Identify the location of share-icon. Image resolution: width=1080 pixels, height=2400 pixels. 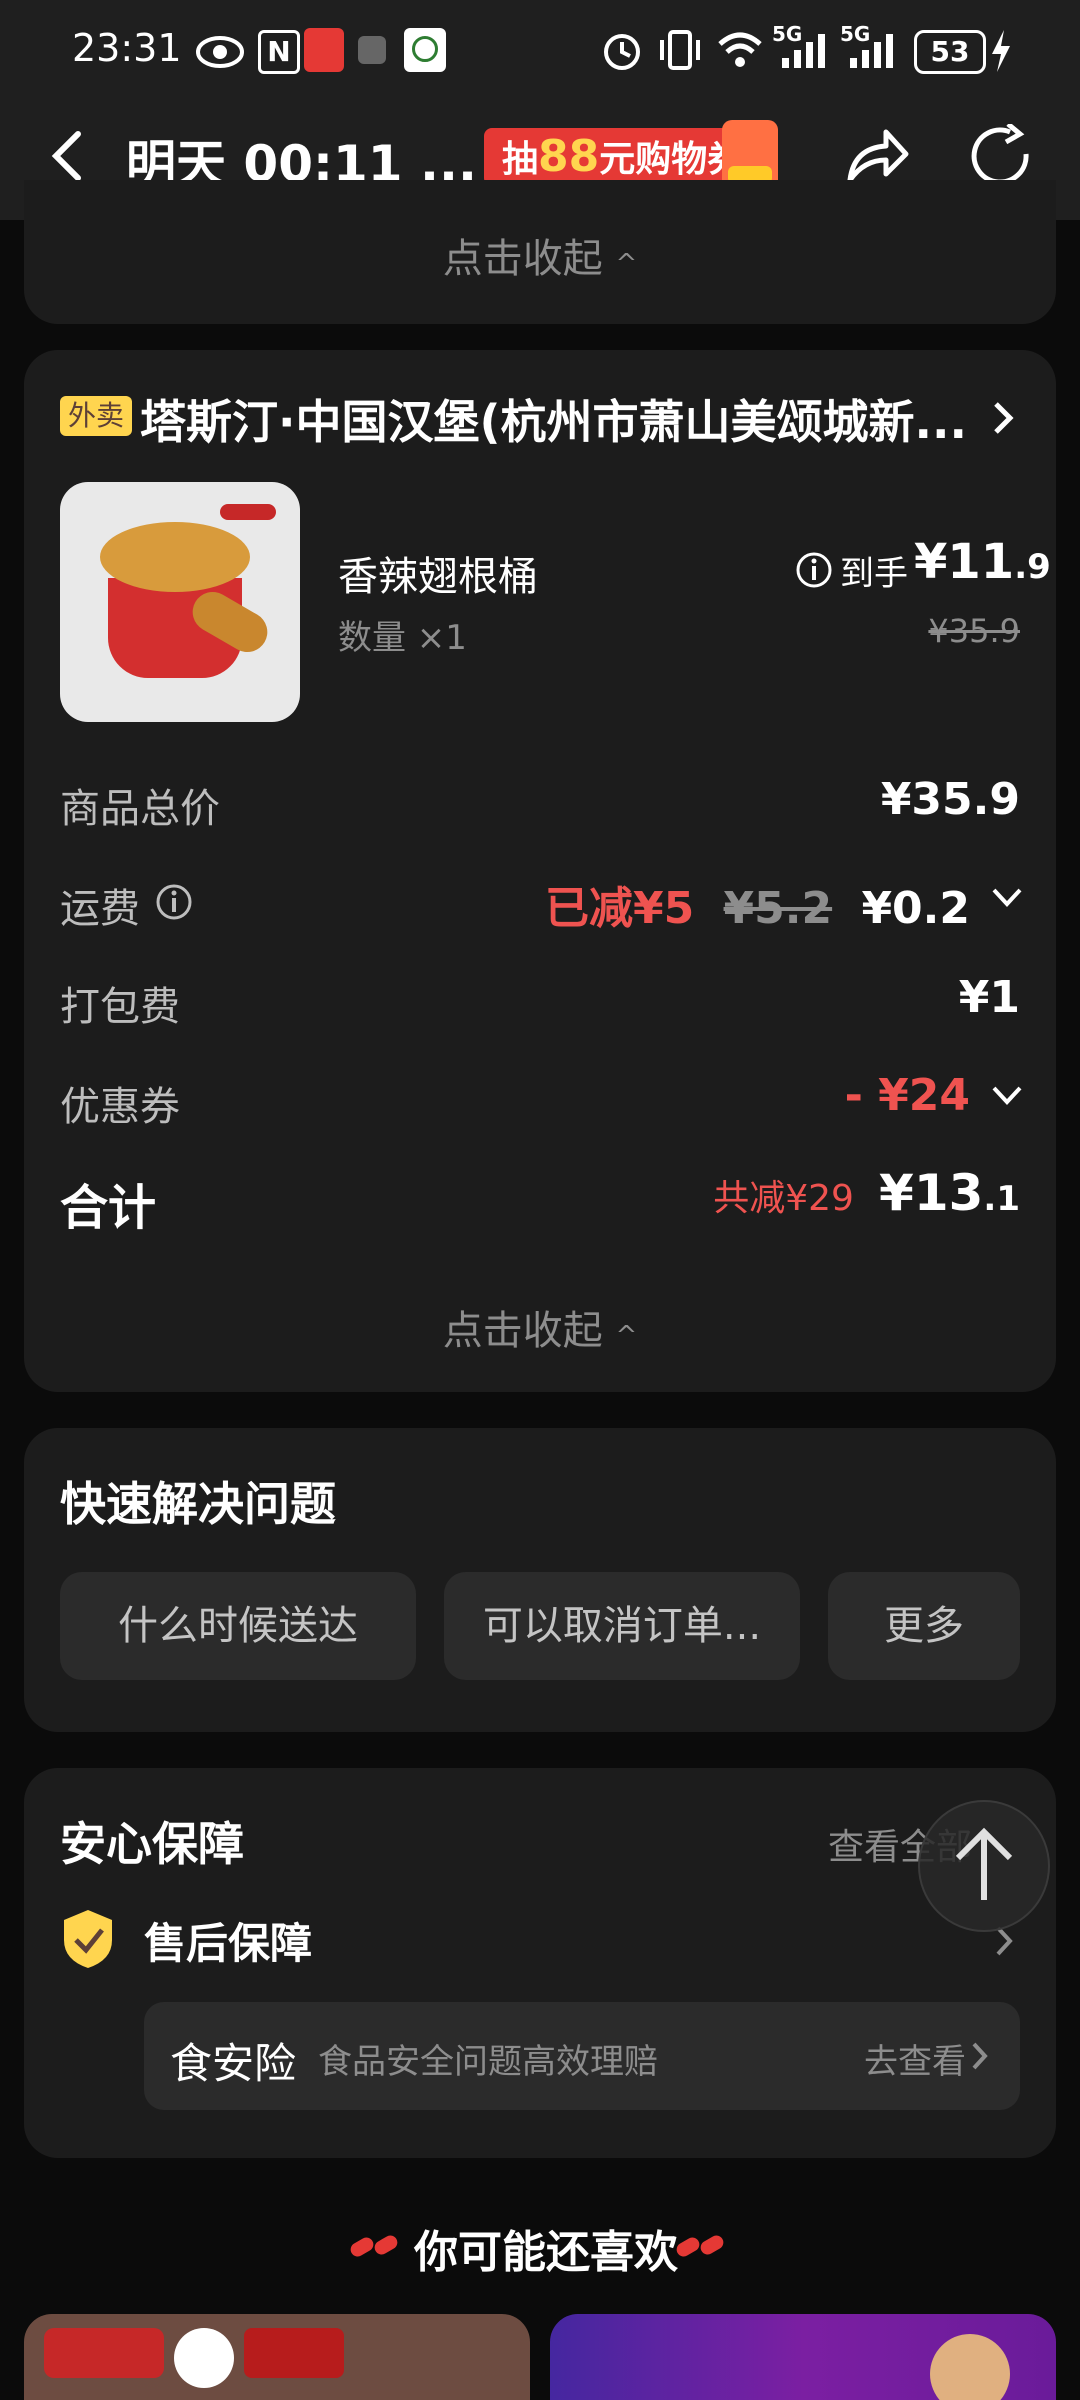
(877, 156).